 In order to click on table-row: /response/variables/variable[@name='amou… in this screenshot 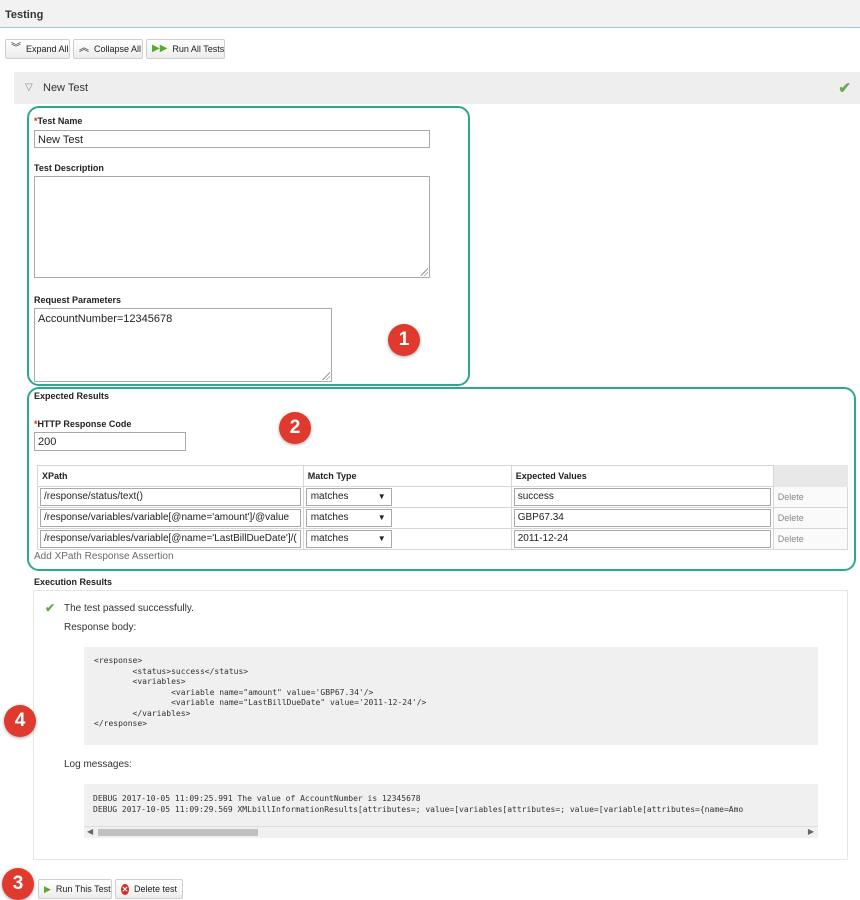, I will do `click(443, 518)`.